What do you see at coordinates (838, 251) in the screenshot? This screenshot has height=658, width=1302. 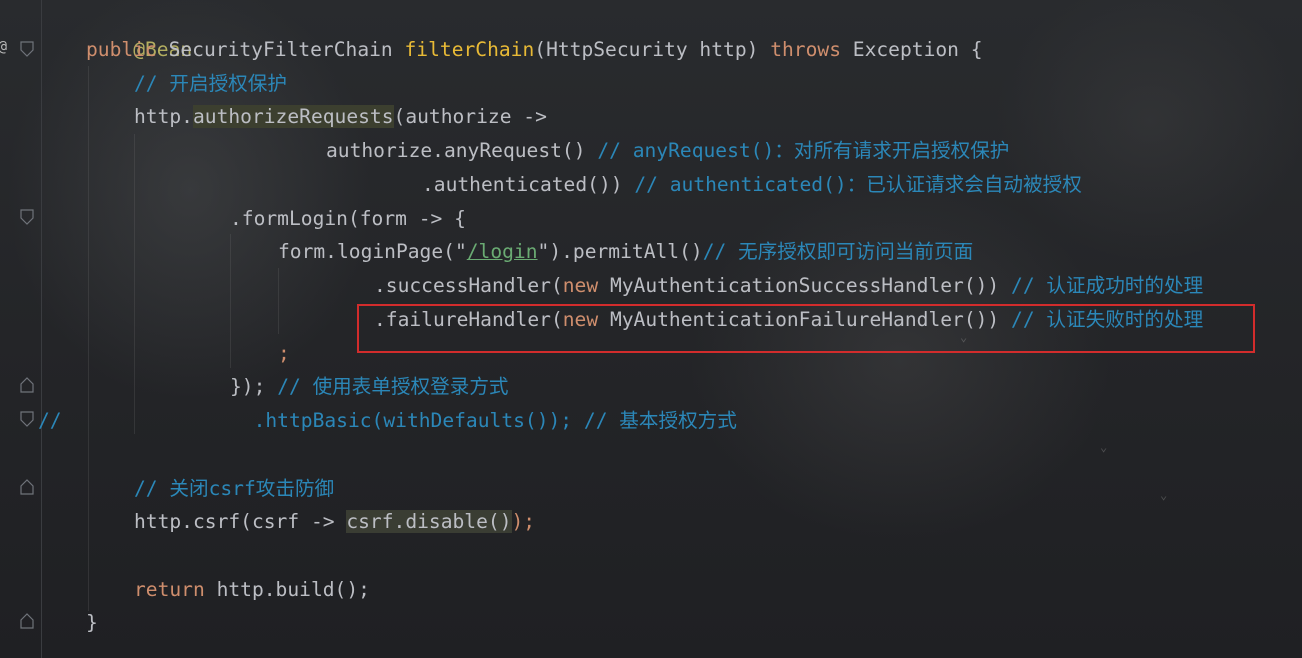 I see `comment: // 无序授权即可访问当前页面` at bounding box center [838, 251].